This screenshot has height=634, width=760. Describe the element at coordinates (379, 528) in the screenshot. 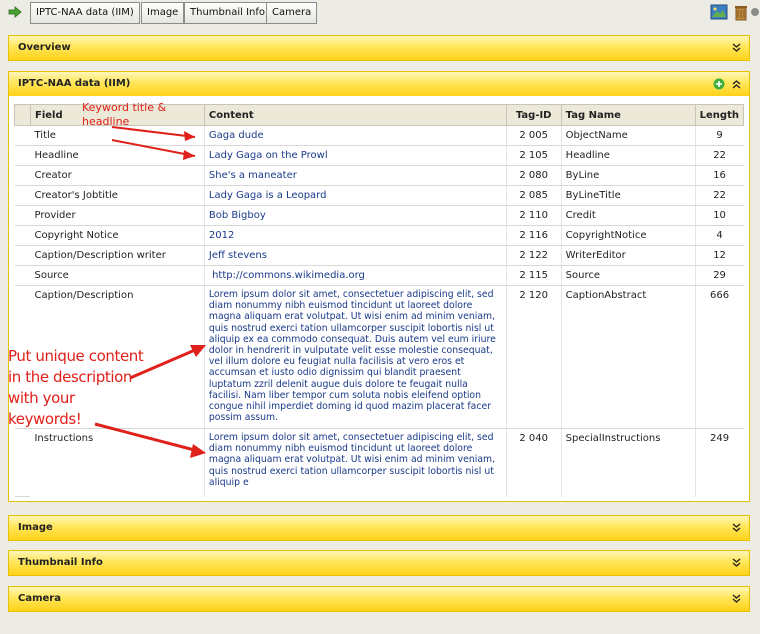

I see `panel-image: Image` at that location.